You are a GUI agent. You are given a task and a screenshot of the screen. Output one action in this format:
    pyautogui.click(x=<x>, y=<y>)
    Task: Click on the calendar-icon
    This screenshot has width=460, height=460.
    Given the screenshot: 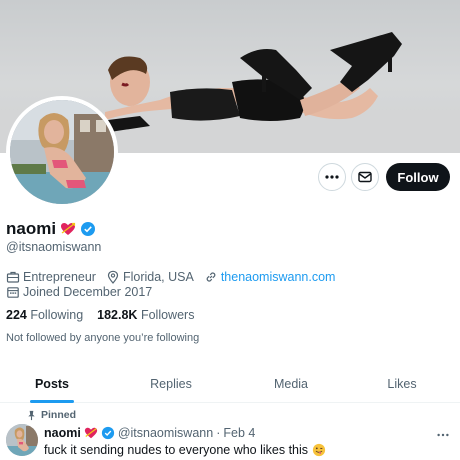 What is the action you would take?
    pyautogui.click(x=13, y=292)
    